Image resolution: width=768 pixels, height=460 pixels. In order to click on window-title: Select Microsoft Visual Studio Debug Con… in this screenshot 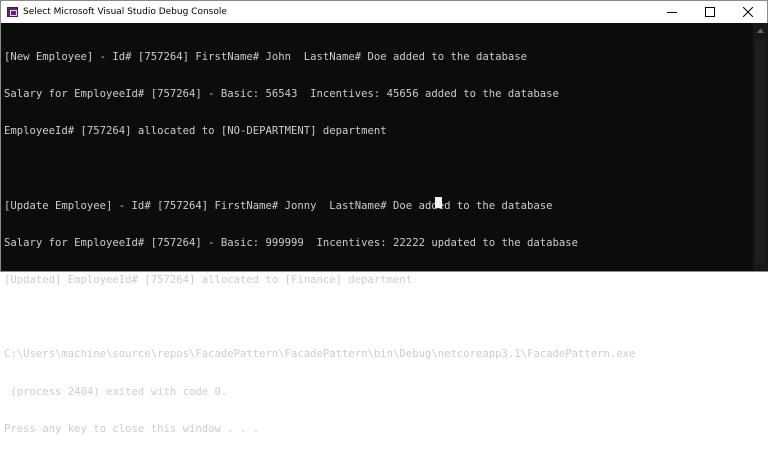, I will do `click(125, 12)`.